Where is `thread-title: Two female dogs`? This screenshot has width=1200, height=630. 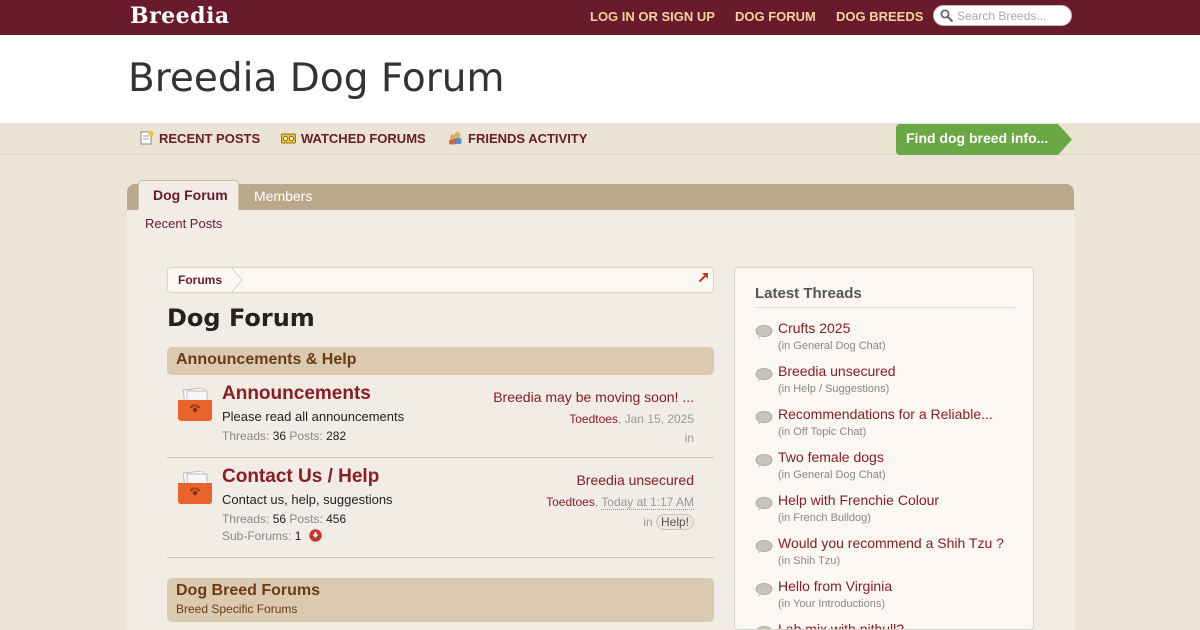 thread-title: Two female dogs is located at coordinates (831, 457).